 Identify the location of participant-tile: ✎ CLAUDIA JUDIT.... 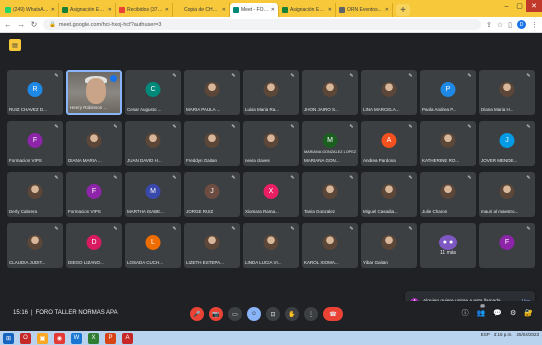
(35, 245).